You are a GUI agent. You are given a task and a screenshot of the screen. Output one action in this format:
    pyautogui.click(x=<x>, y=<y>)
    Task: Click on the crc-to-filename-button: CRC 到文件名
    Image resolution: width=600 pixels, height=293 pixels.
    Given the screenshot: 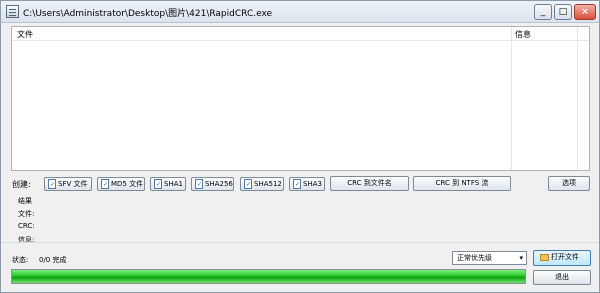 What is the action you would take?
    pyautogui.click(x=369, y=183)
    